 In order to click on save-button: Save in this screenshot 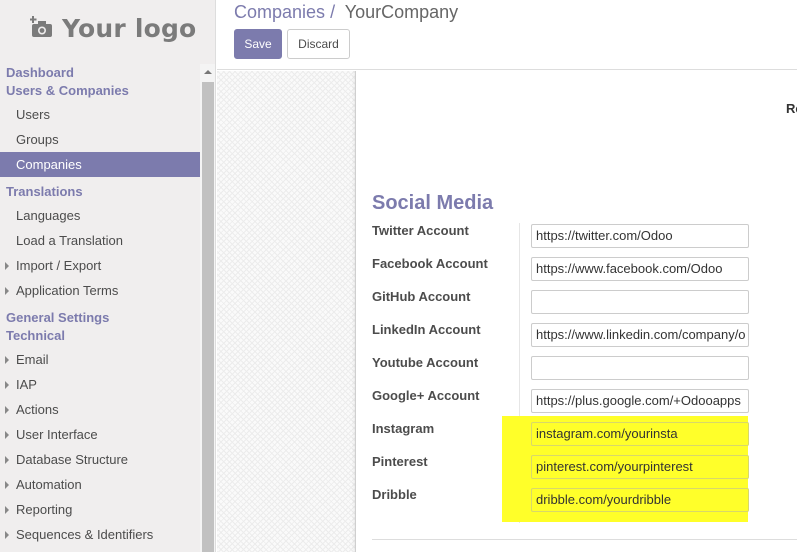, I will do `click(258, 44)`.